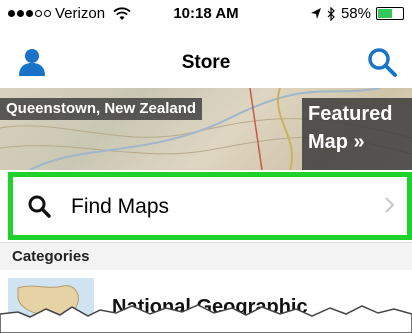  I want to click on featured-label: Featured, so click(350, 114).